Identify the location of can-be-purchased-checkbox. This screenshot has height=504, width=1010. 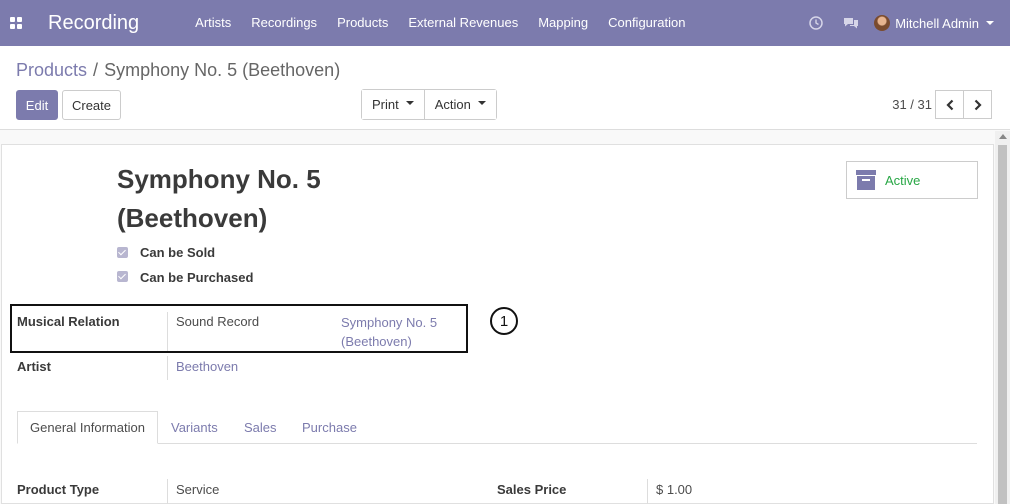
(122, 276).